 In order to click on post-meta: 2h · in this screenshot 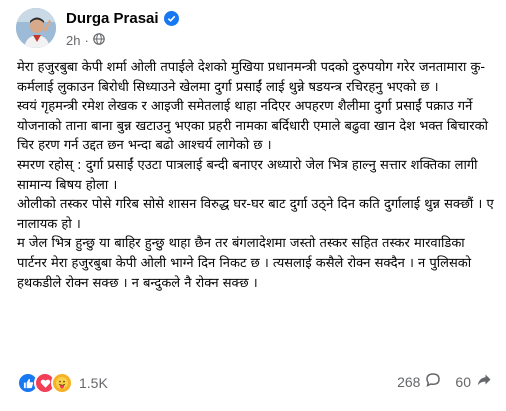, I will do `click(85, 40)`.